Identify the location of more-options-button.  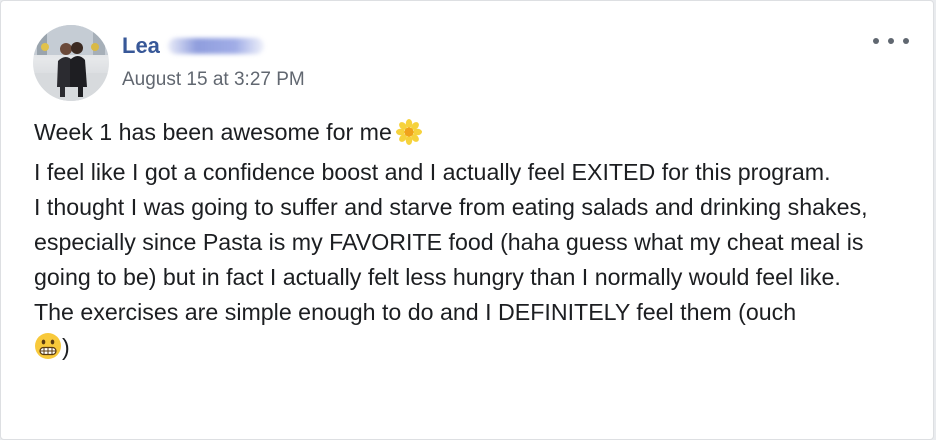
(891, 41).